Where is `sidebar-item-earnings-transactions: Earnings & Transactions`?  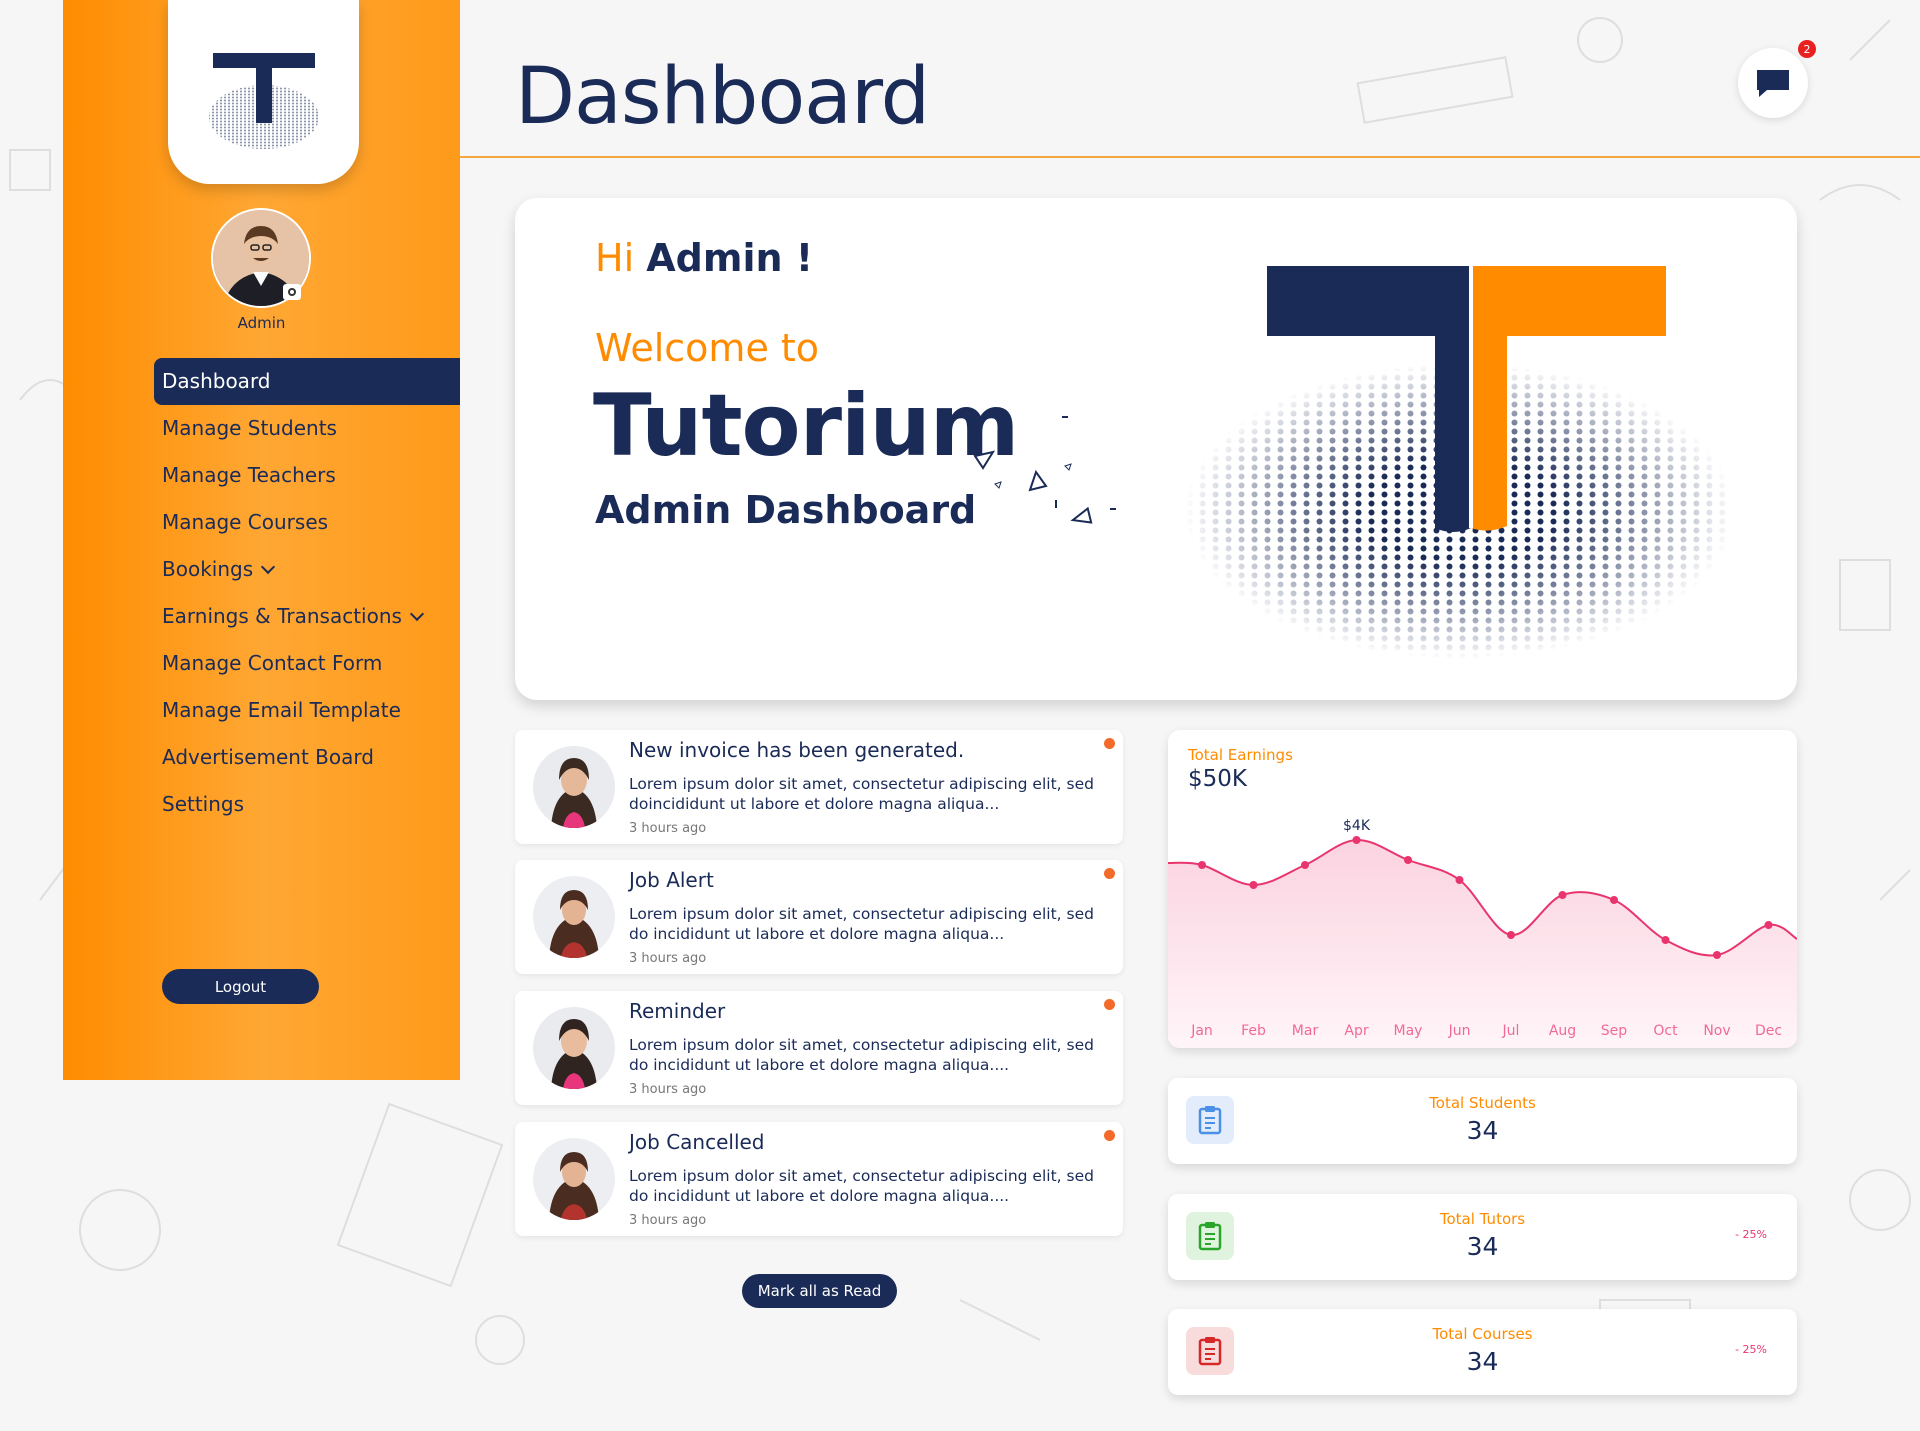 sidebar-item-earnings-transactions: Earnings & Transactions is located at coordinates (307, 616).